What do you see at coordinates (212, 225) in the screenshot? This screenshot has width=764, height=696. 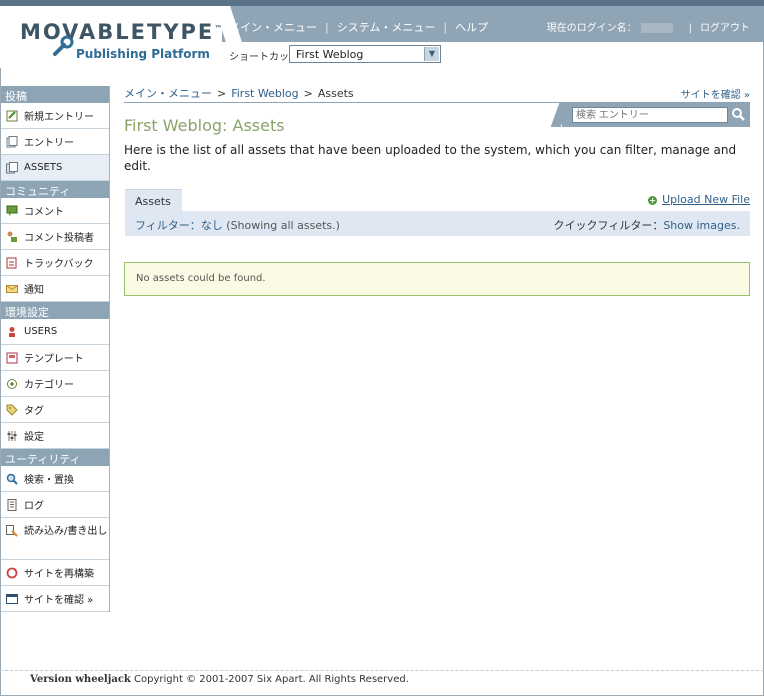 I see `filter-value: なし` at bounding box center [212, 225].